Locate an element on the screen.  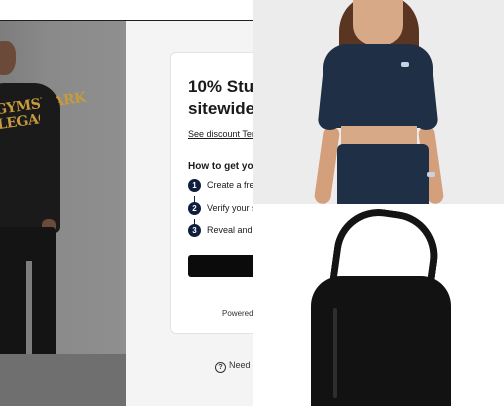
top-strip is located at coordinates (126, 10).